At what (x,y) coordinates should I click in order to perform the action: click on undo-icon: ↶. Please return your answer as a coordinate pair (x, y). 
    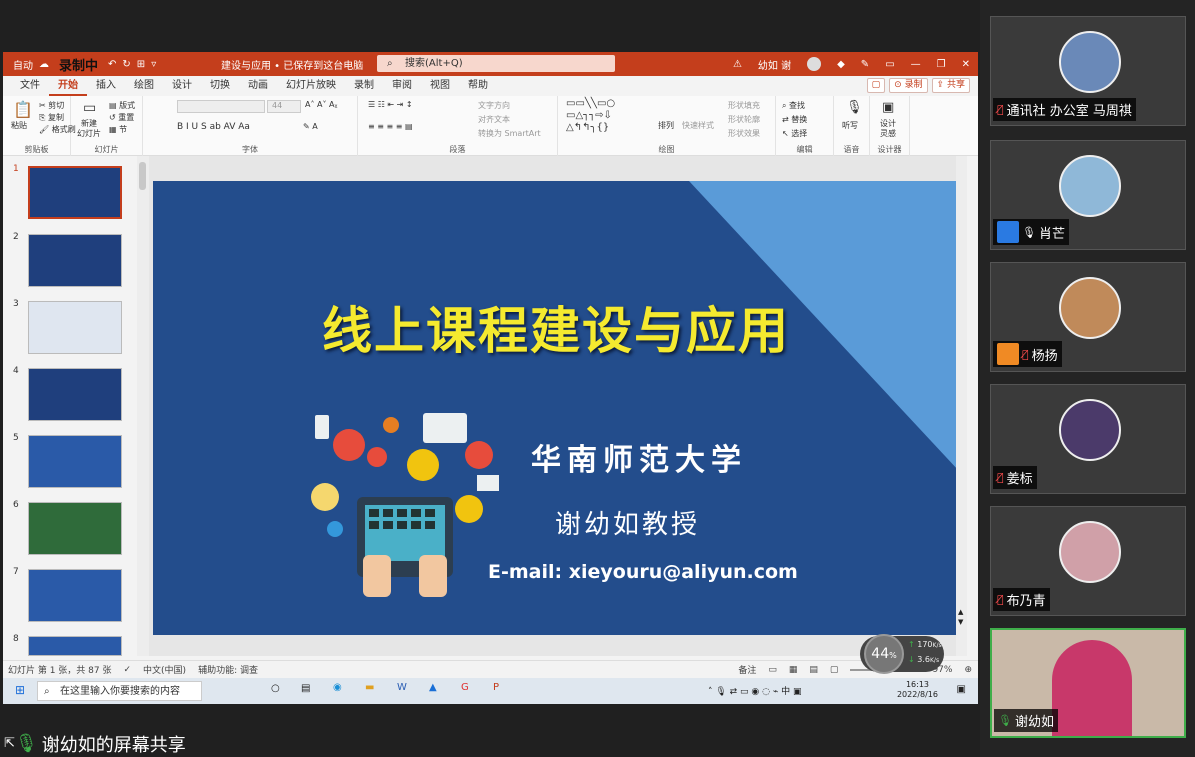
    Looking at the image, I should click on (112, 64).